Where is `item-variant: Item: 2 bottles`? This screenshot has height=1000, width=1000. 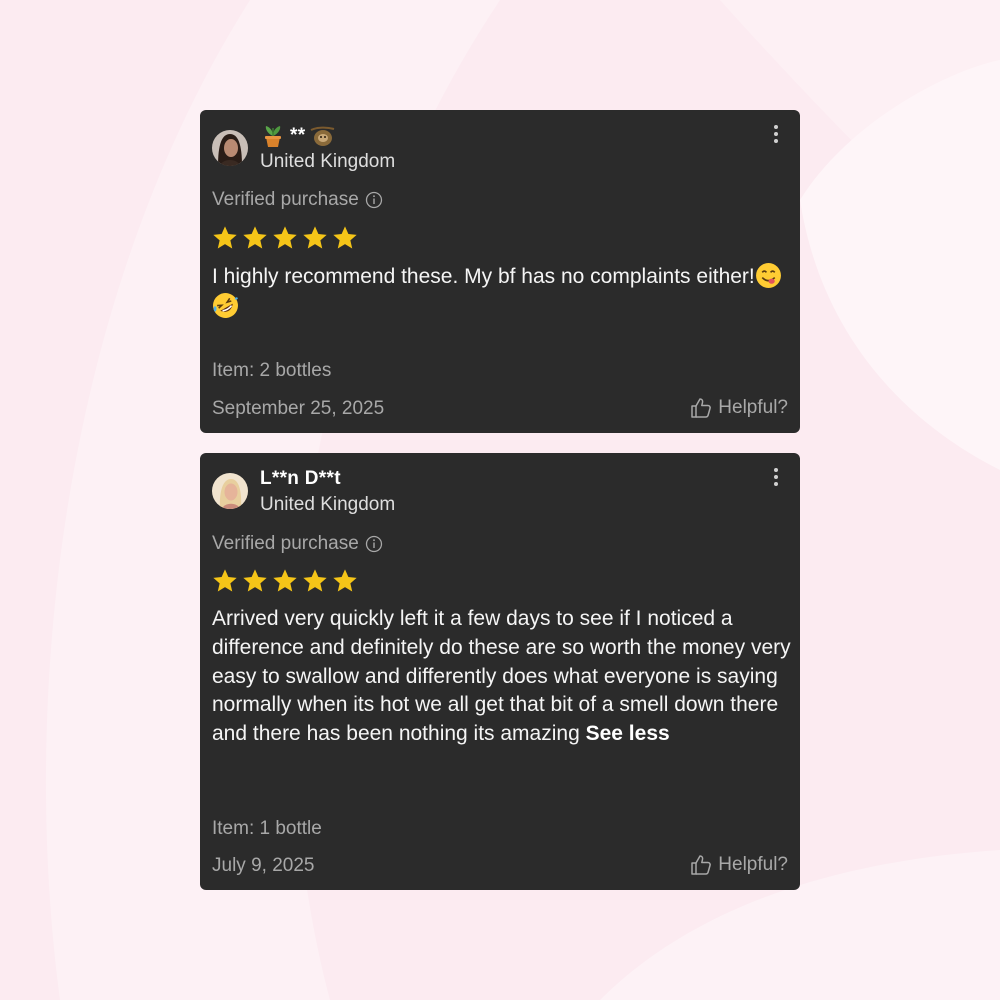 item-variant: Item: 2 bottles is located at coordinates (272, 370).